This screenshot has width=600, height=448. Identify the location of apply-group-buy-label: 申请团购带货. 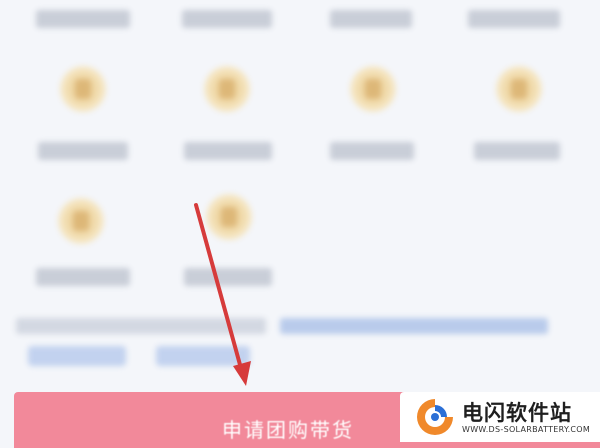
(288, 430).